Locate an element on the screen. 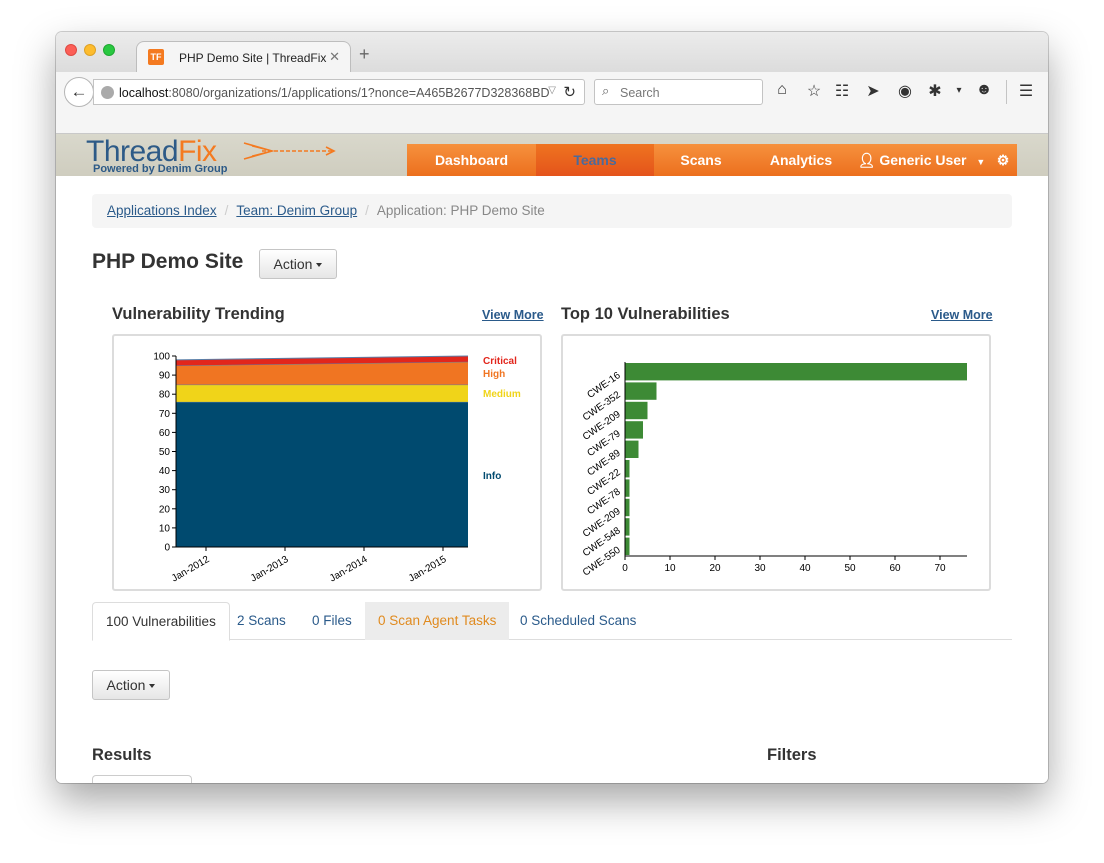  x-tick-label: 0 is located at coordinates (625, 568).